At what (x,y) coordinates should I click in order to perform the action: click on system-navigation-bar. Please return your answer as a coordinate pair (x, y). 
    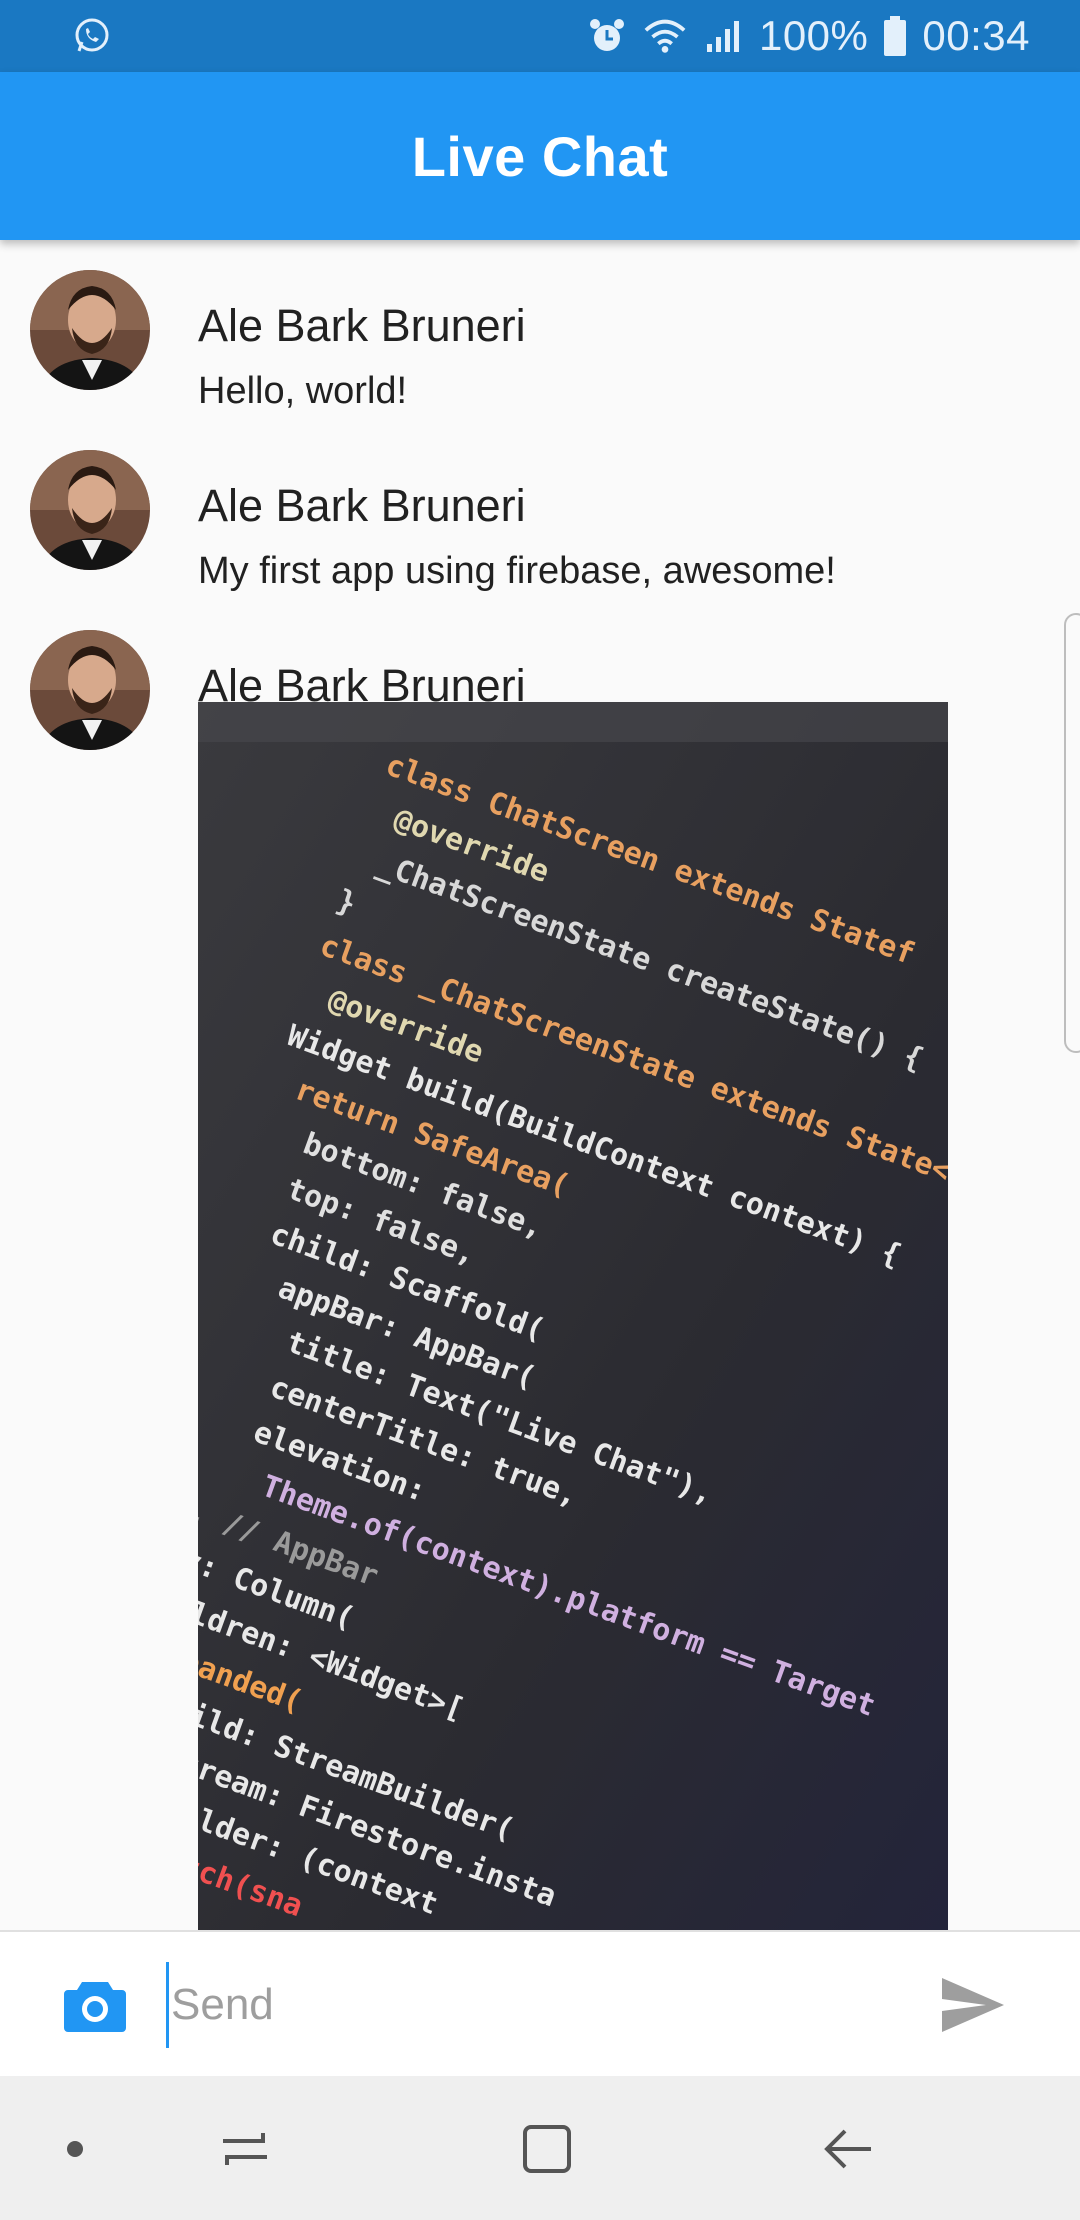
    Looking at the image, I should click on (540, 2148).